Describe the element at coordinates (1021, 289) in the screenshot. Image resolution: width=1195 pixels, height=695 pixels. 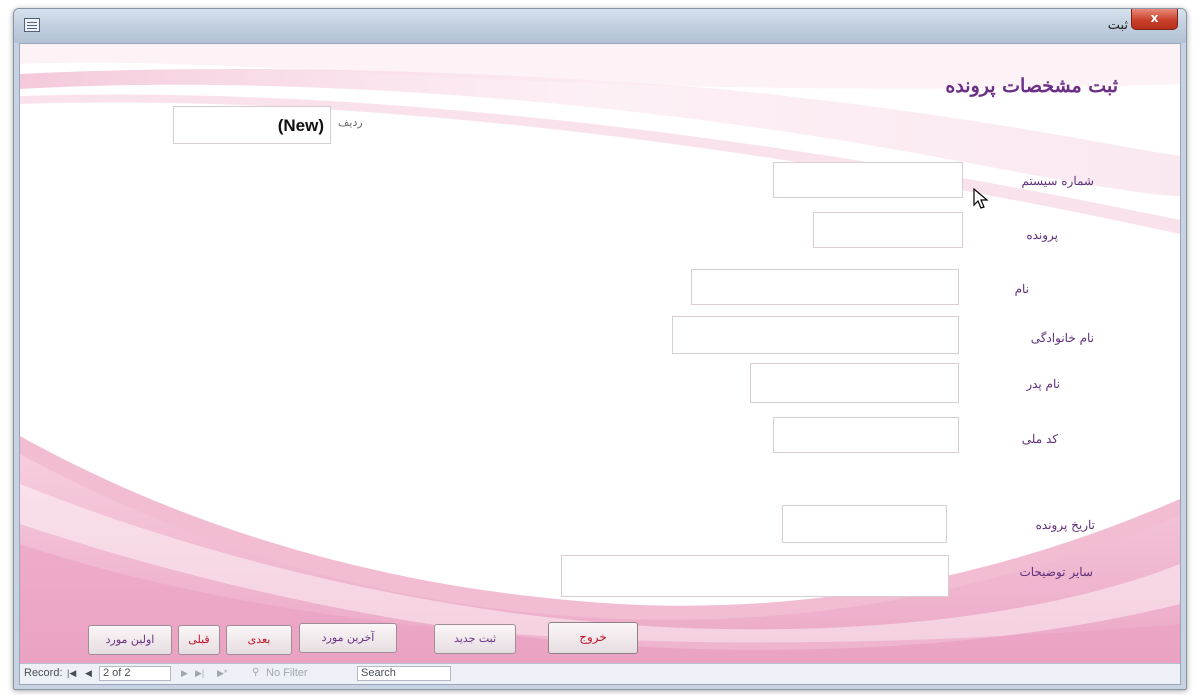
I see `first-name-label: نام` at that location.